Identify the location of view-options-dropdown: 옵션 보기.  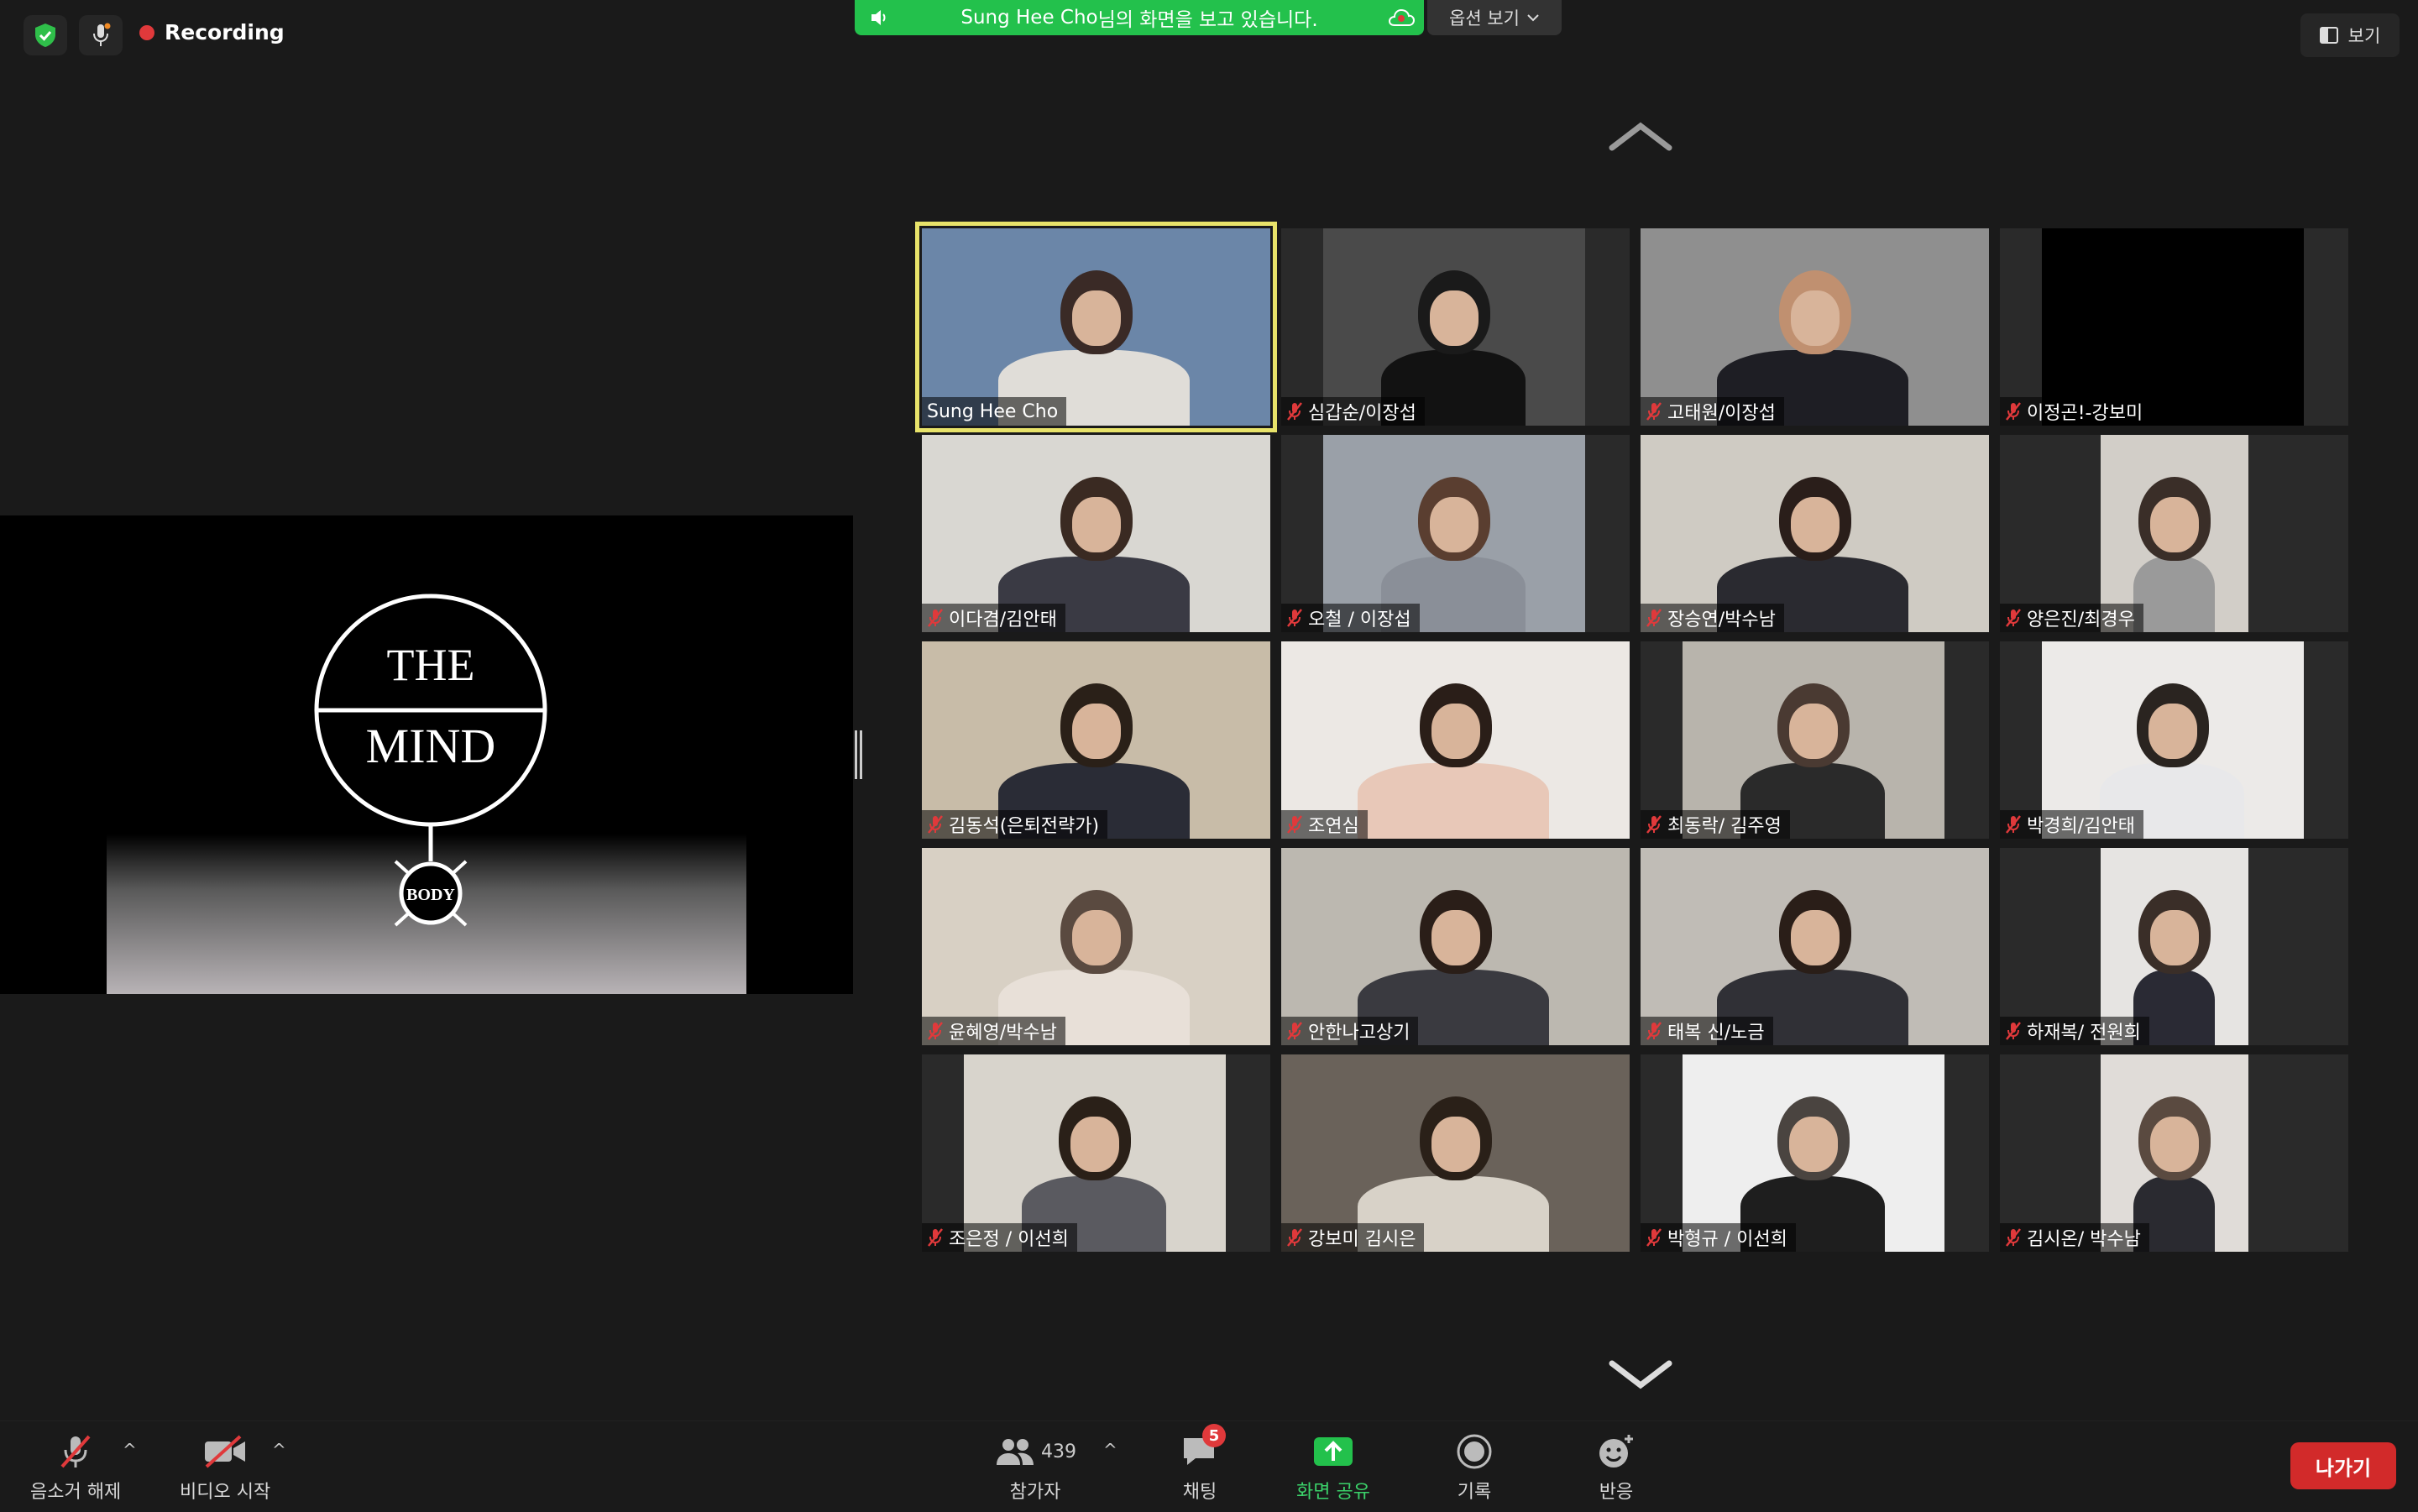
(1494, 17).